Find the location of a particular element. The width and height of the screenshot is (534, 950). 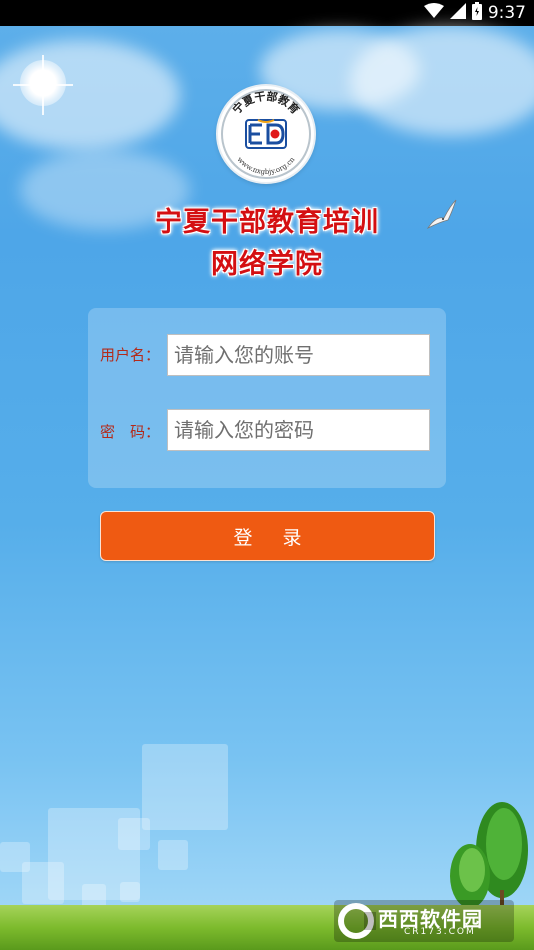

username-label: 用户名： is located at coordinates (130, 355).